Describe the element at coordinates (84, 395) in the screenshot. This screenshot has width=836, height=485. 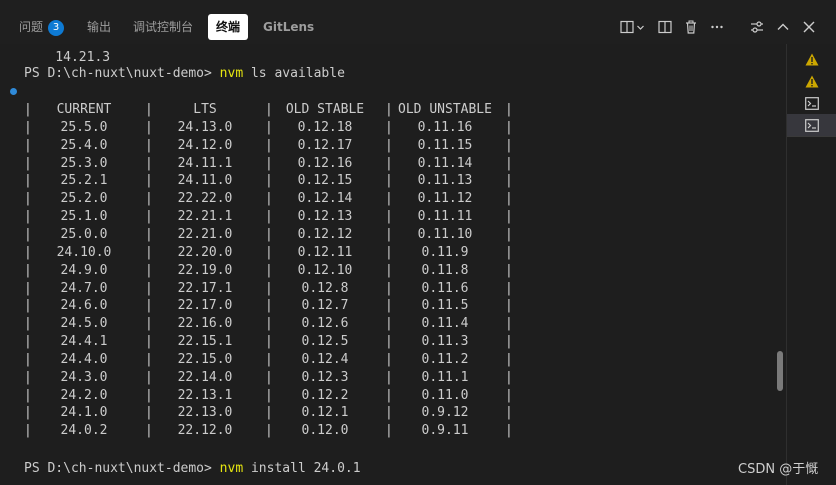
I see `table-cell: 24.2.0` at that location.